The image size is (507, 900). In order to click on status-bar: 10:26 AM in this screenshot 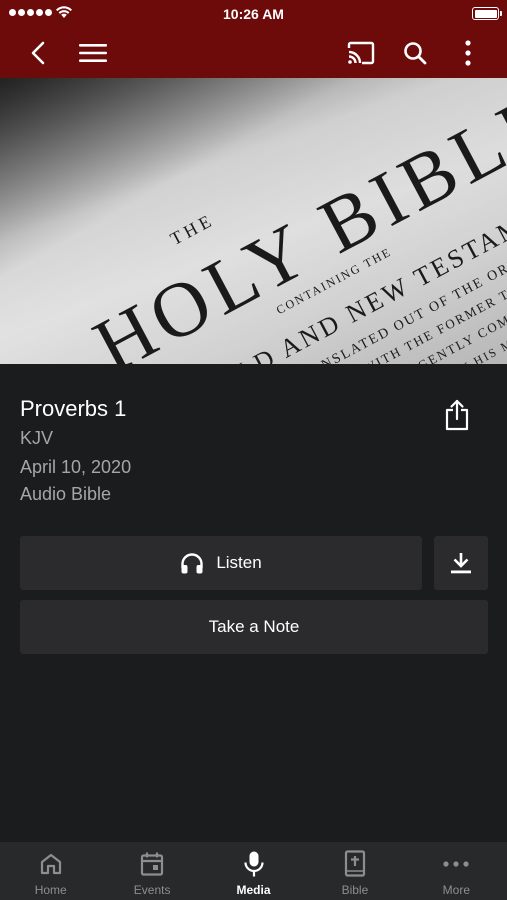, I will do `click(253, 14)`.